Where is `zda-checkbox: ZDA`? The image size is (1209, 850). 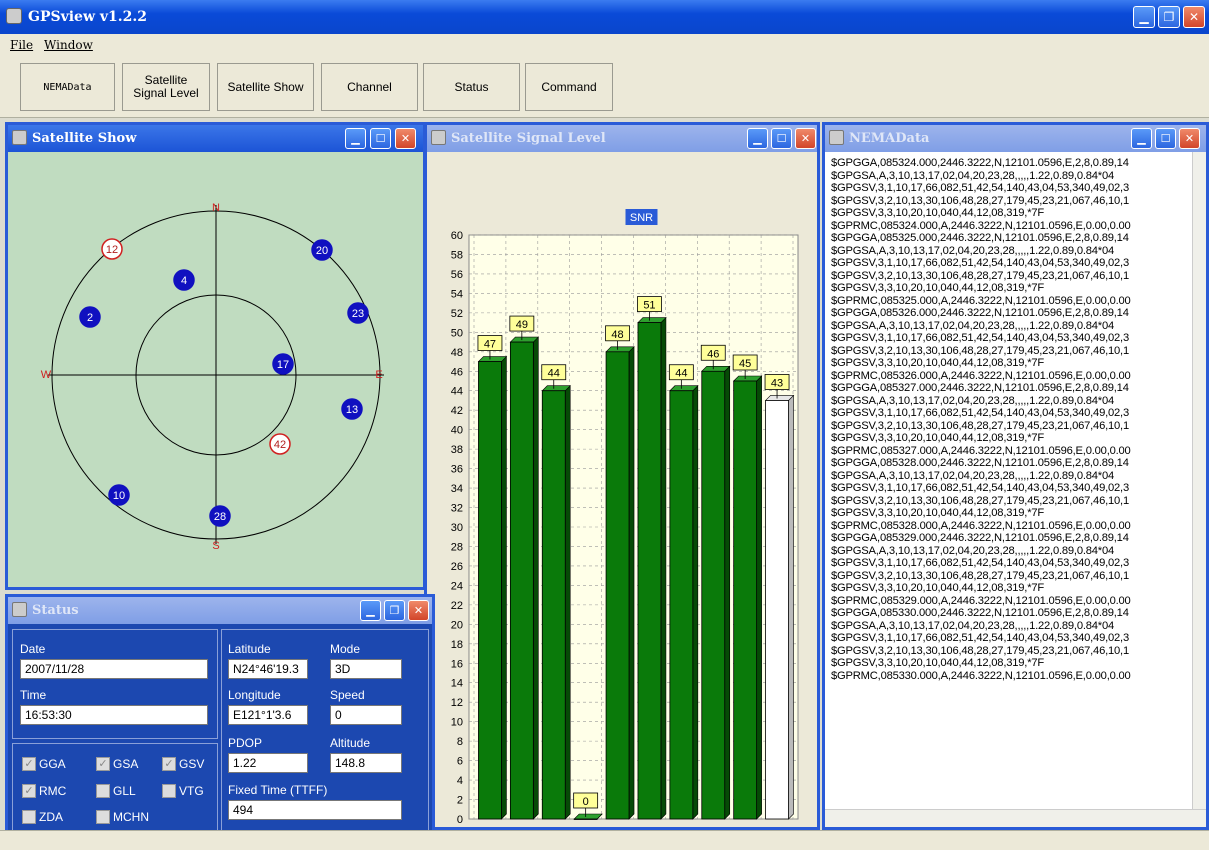 zda-checkbox: ZDA is located at coordinates (42, 817).